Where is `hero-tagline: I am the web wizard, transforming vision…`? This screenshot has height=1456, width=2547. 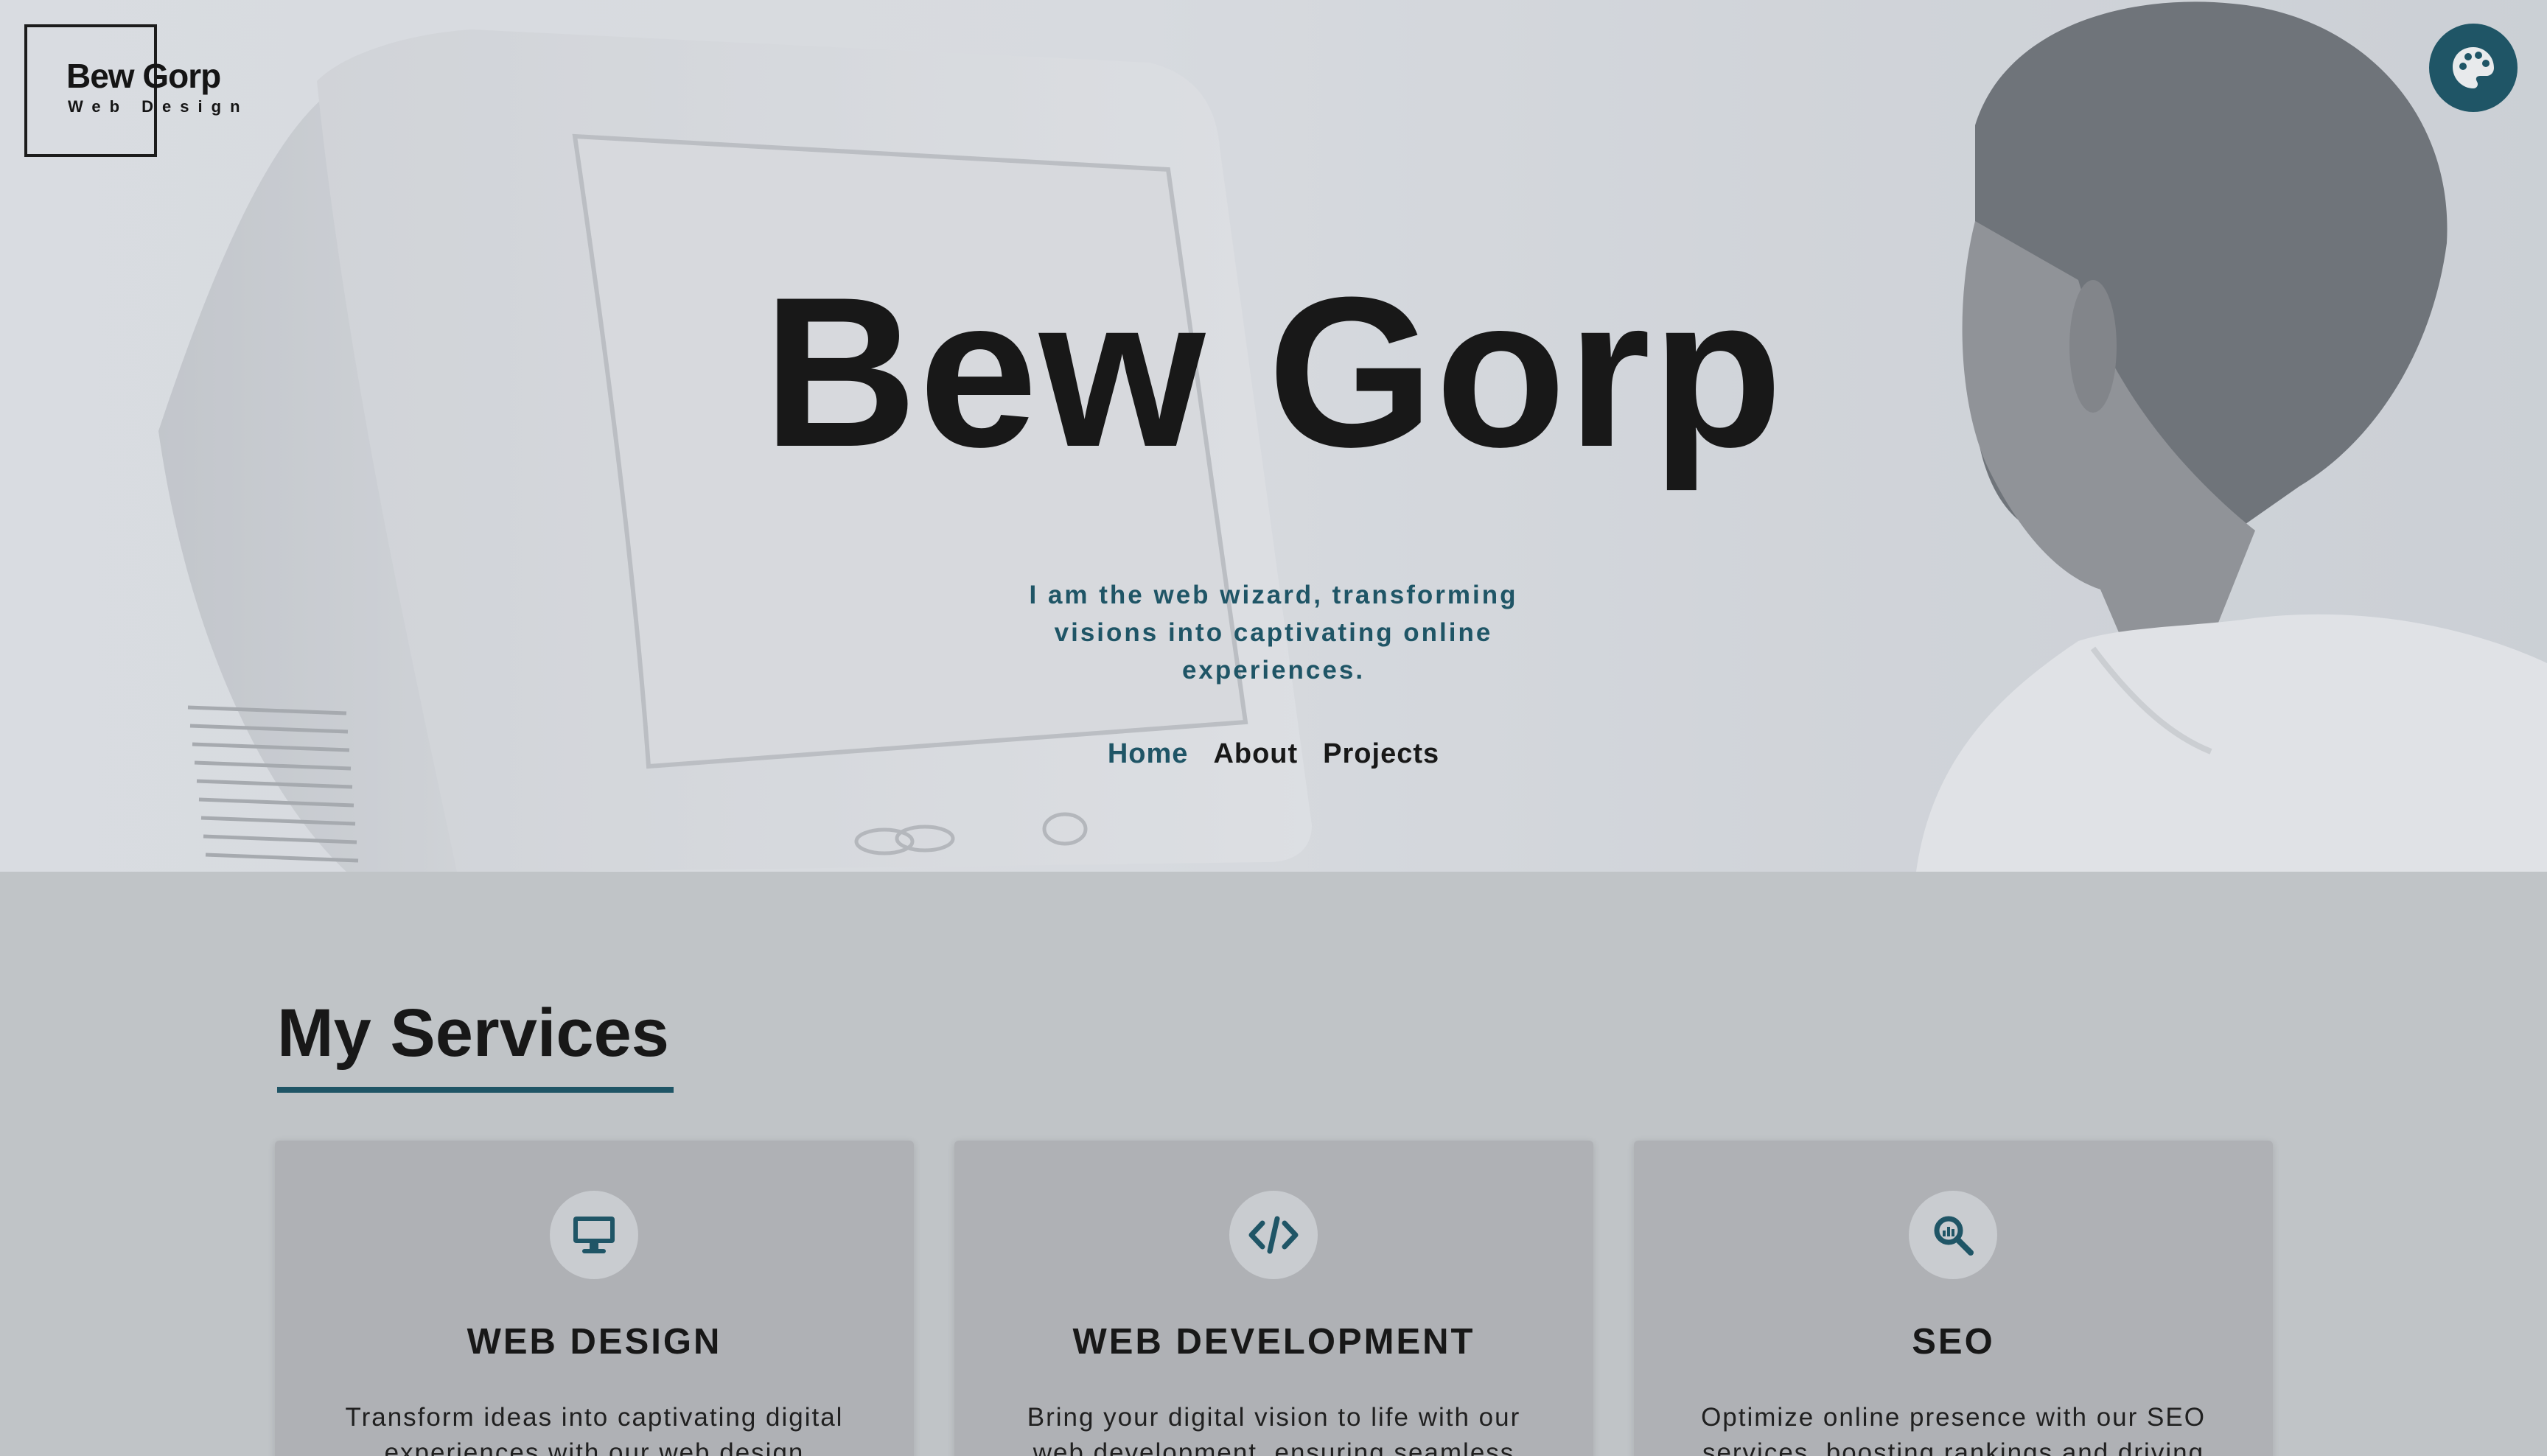 hero-tagline: I am the web wizard, transforming vision… is located at coordinates (1273, 633).